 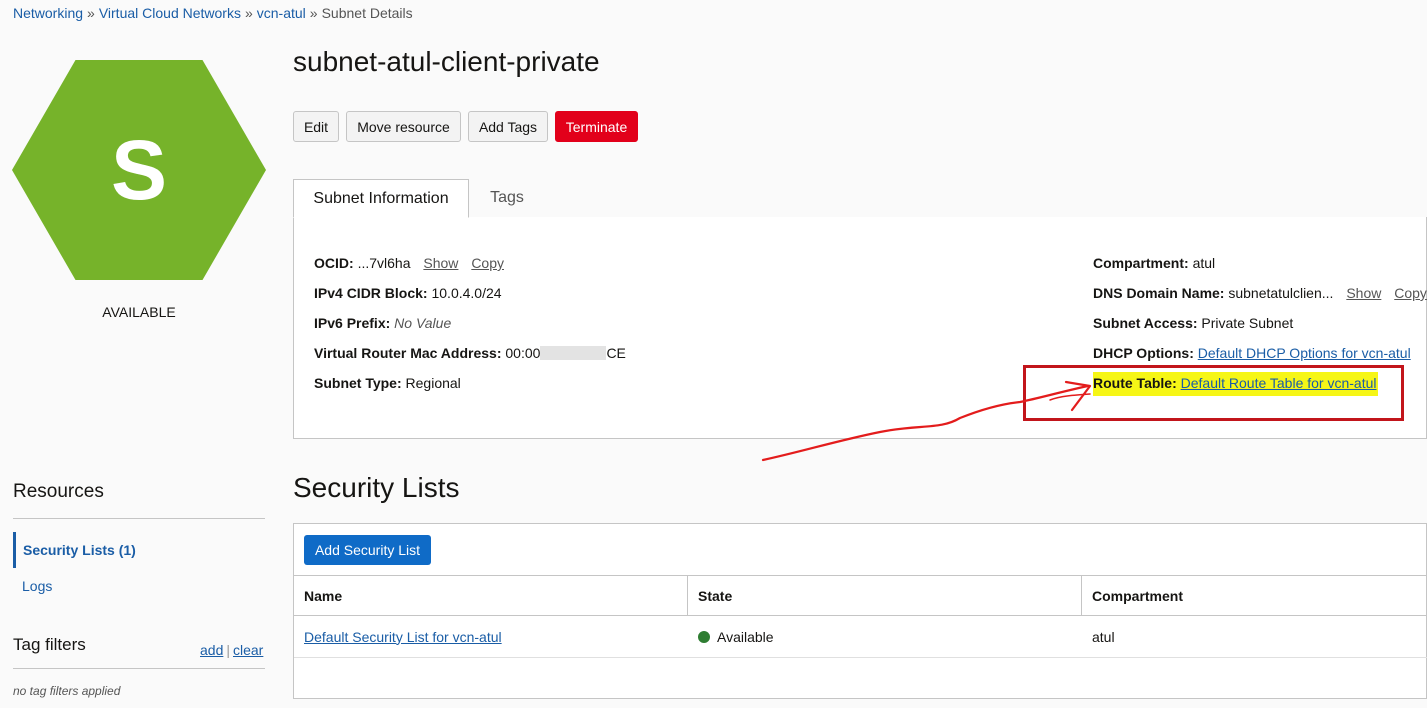 I want to click on no-tag-filters-text: no tag filters applied, so click(x=67, y=691).